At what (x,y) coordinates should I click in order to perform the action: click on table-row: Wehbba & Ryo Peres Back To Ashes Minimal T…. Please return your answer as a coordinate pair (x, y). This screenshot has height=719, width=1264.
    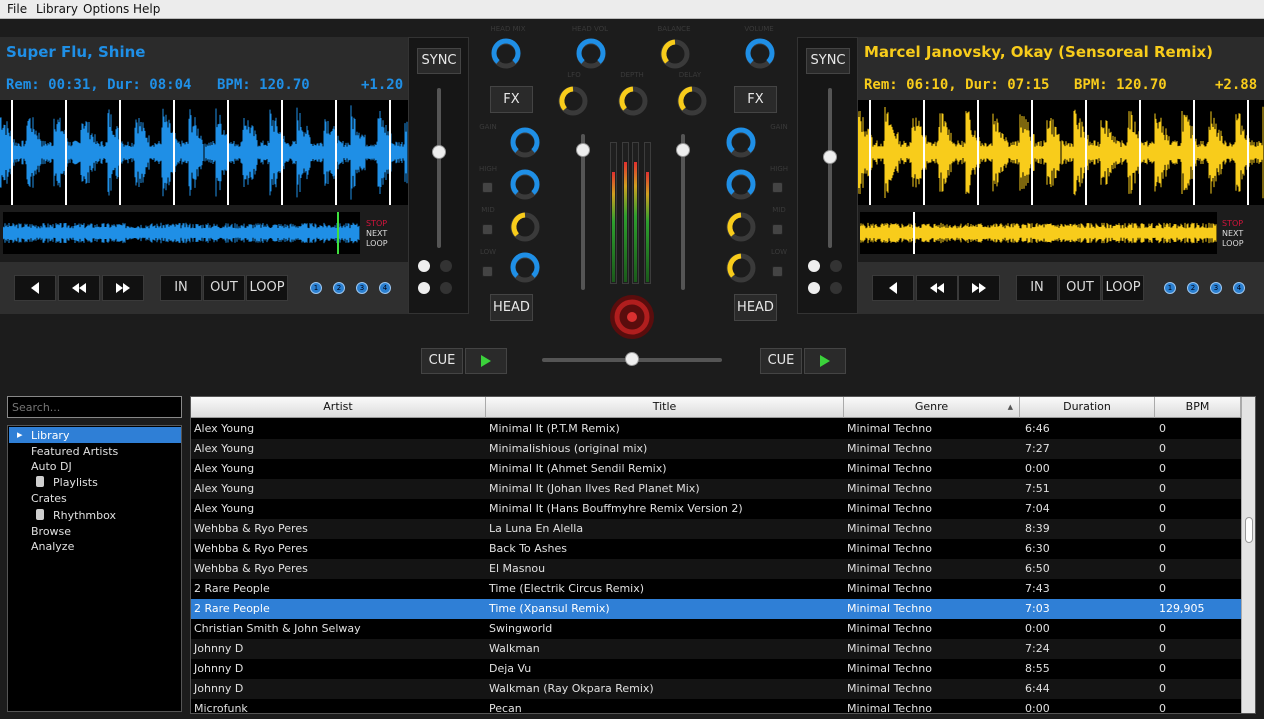
    Looking at the image, I should click on (716, 549).